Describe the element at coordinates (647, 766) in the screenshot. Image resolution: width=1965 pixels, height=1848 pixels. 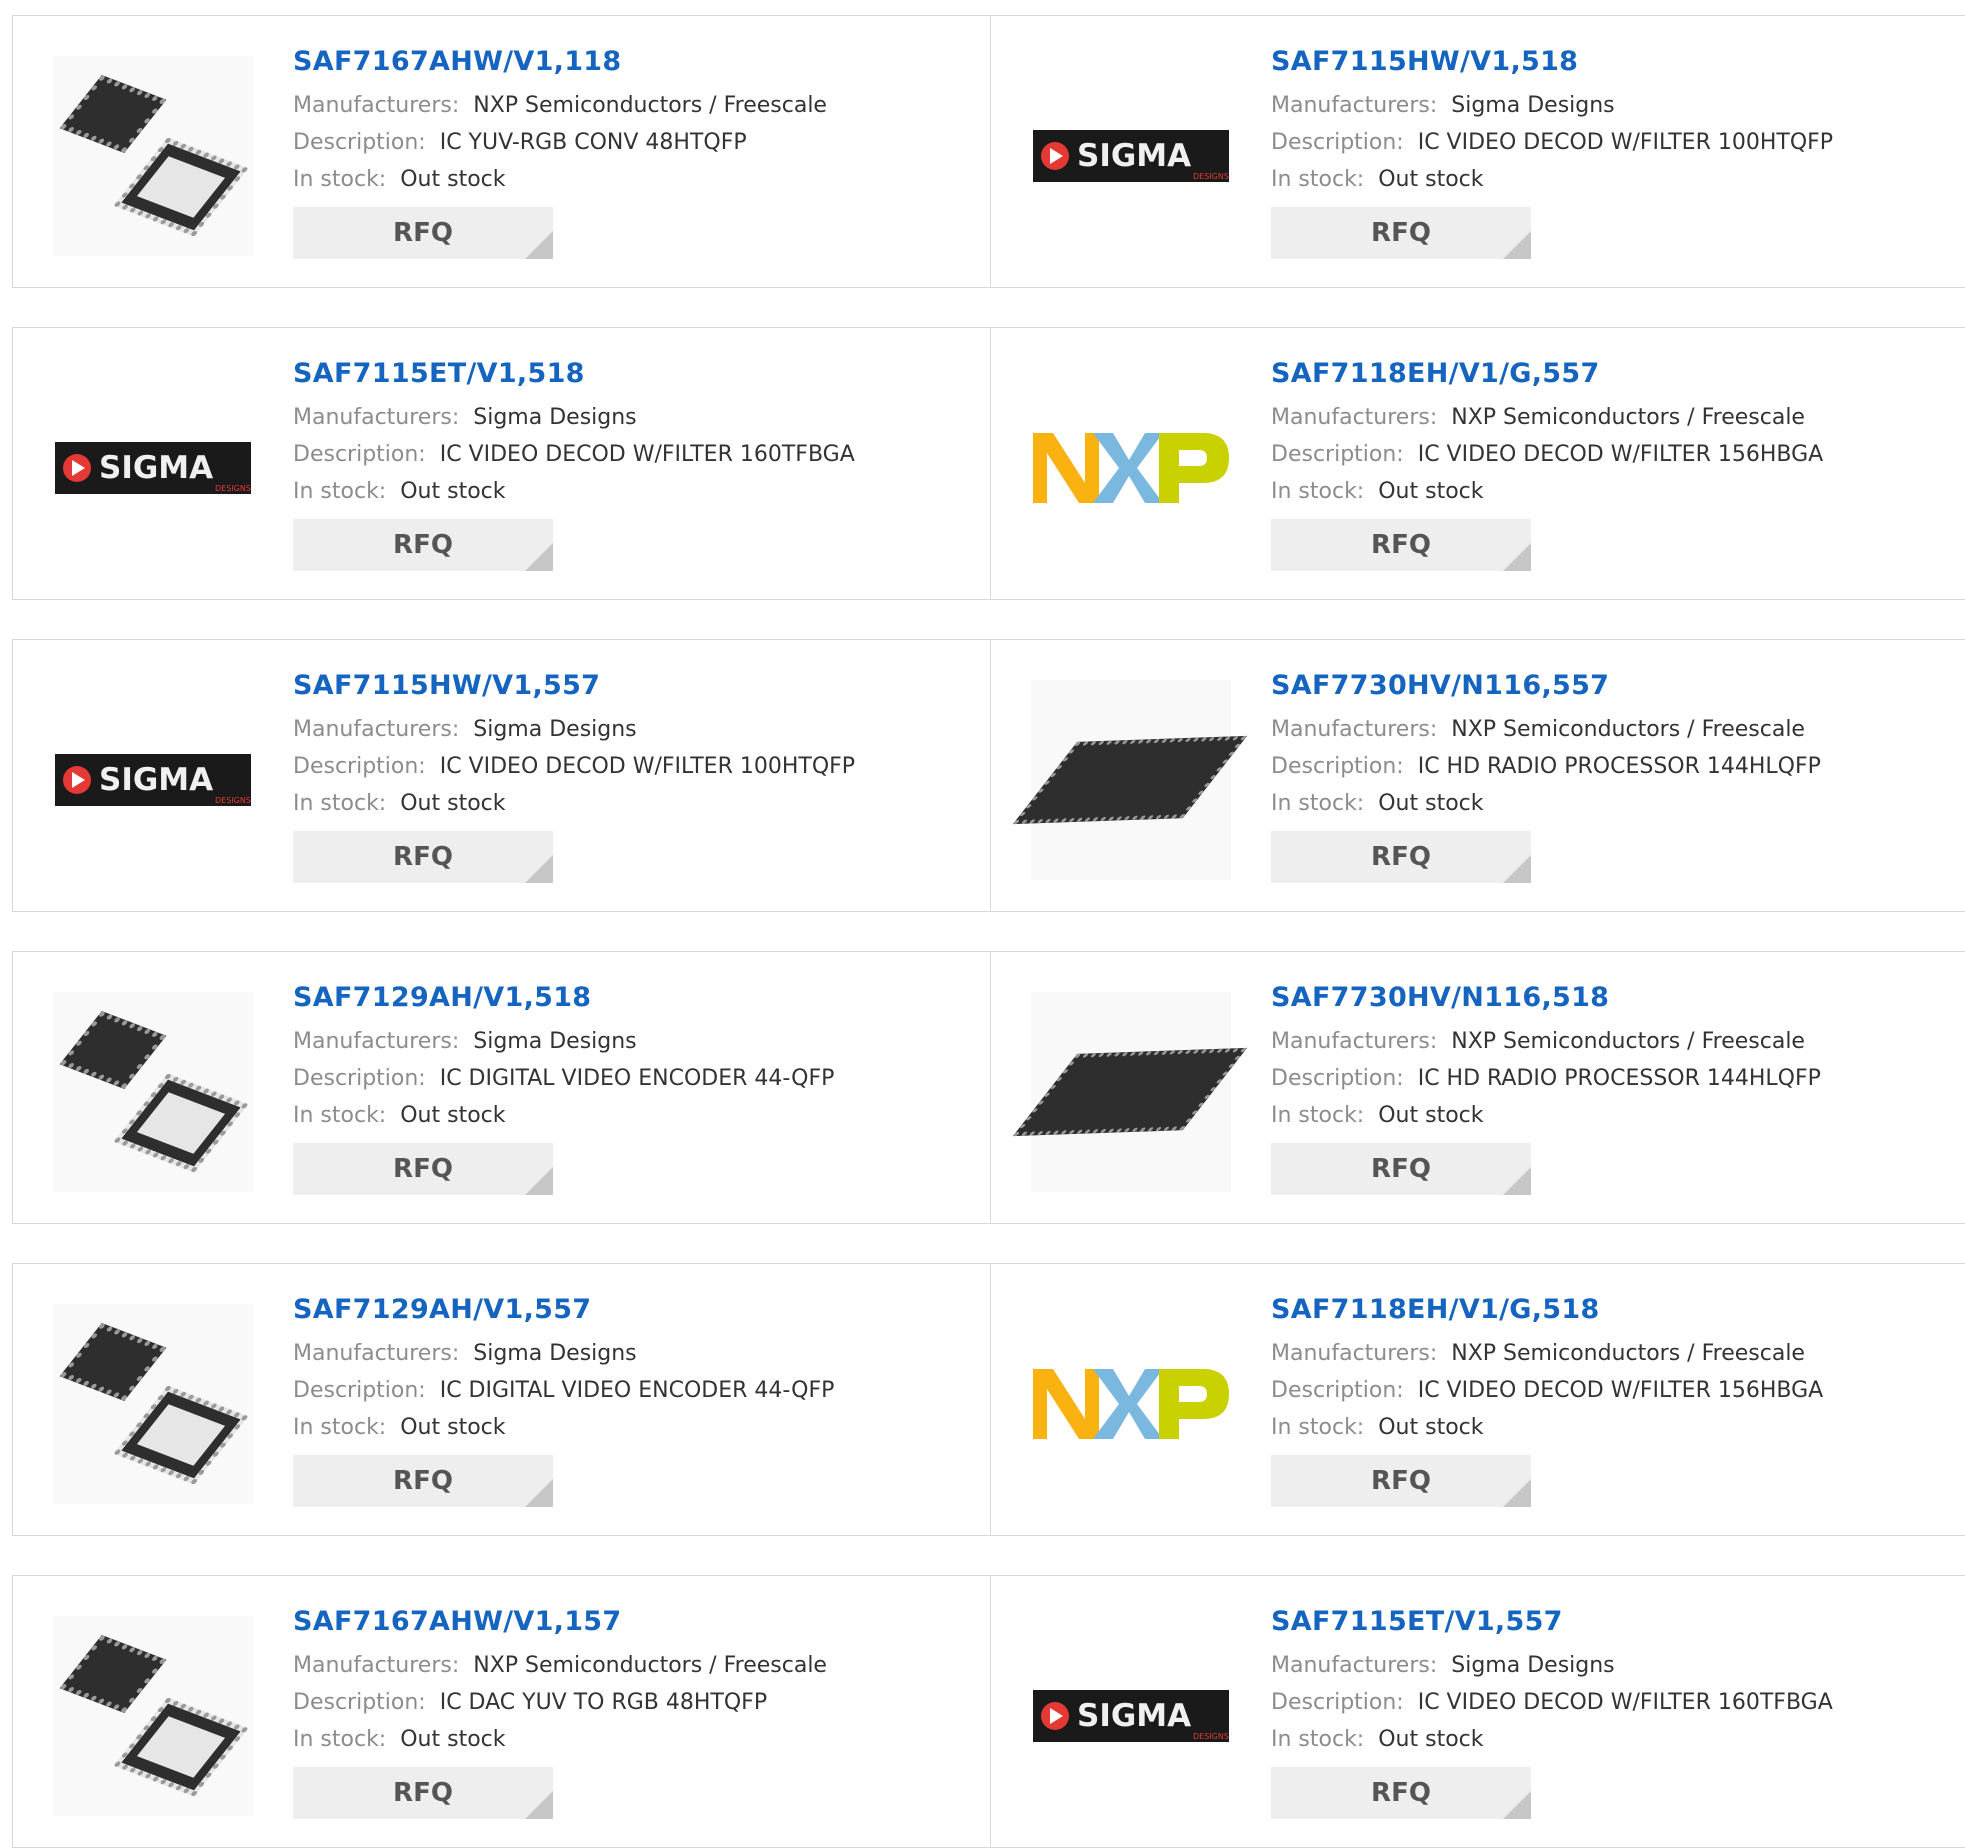
I see `description-value: IC VIDEO DECOD W/FILTER 100HTQFP` at that location.